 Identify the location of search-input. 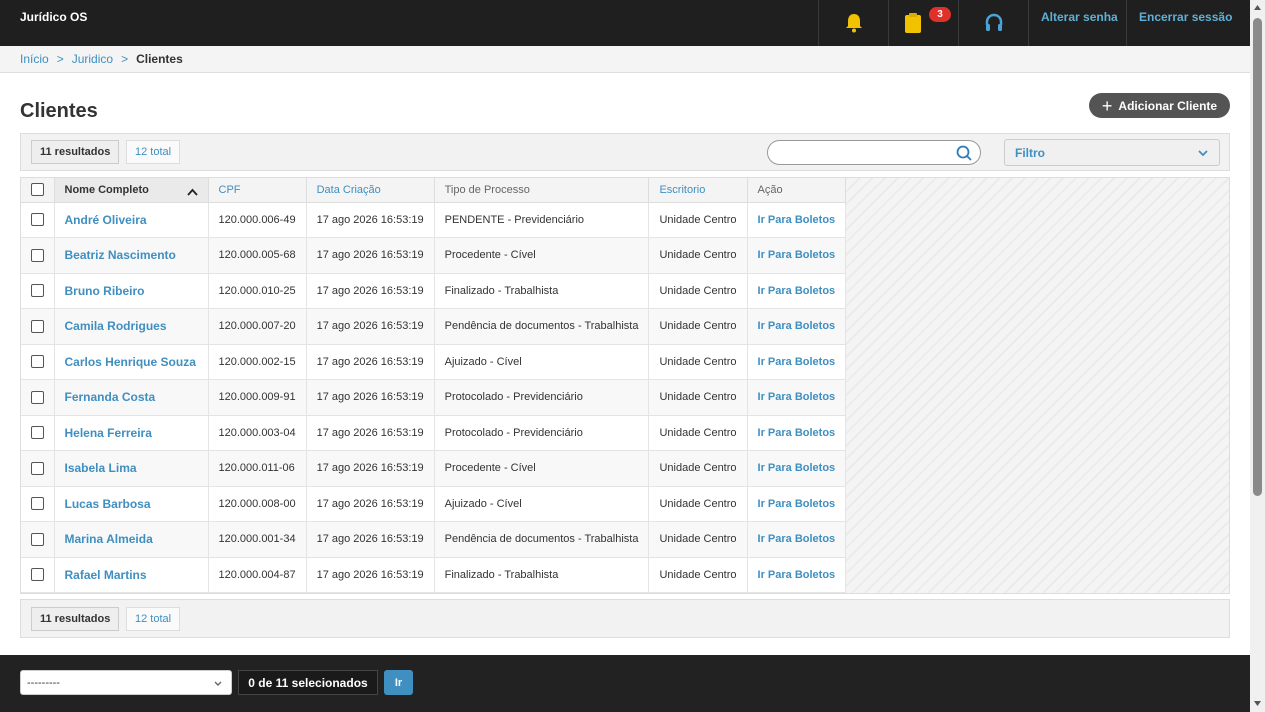
(865, 152).